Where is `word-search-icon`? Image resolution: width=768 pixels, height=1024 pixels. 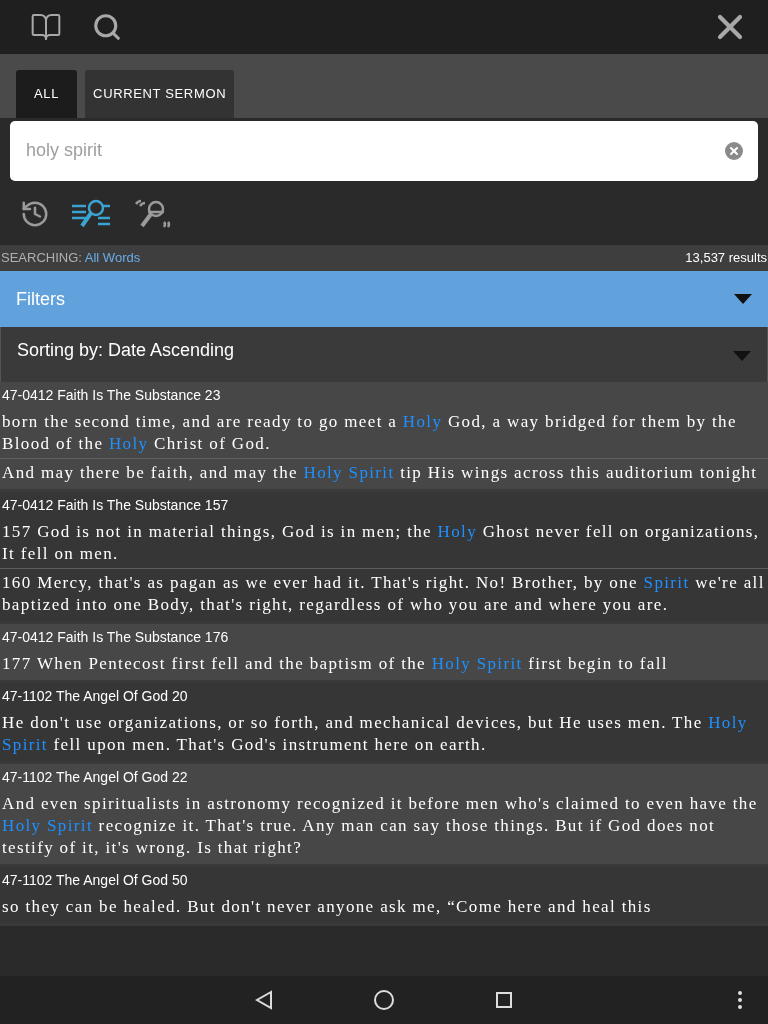
word-search-icon is located at coordinates (92, 214).